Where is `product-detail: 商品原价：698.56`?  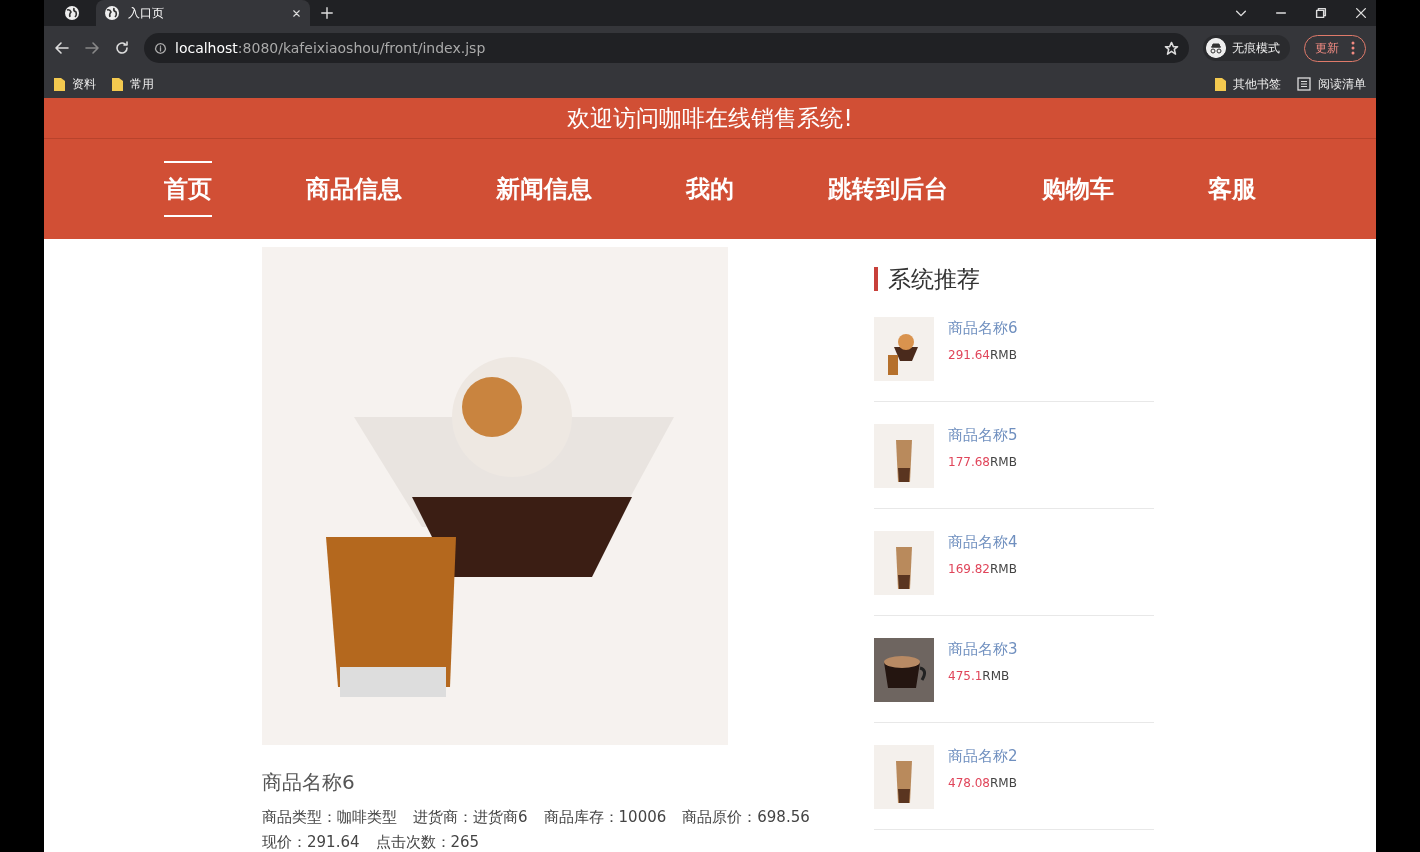 product-detail: 商品原价：698.56 is located at coordinates (746, 817).